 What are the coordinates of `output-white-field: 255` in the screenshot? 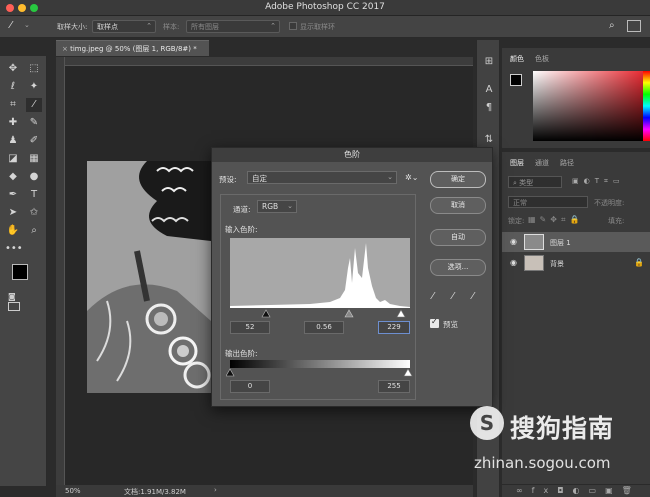 It's located at (394, 386).